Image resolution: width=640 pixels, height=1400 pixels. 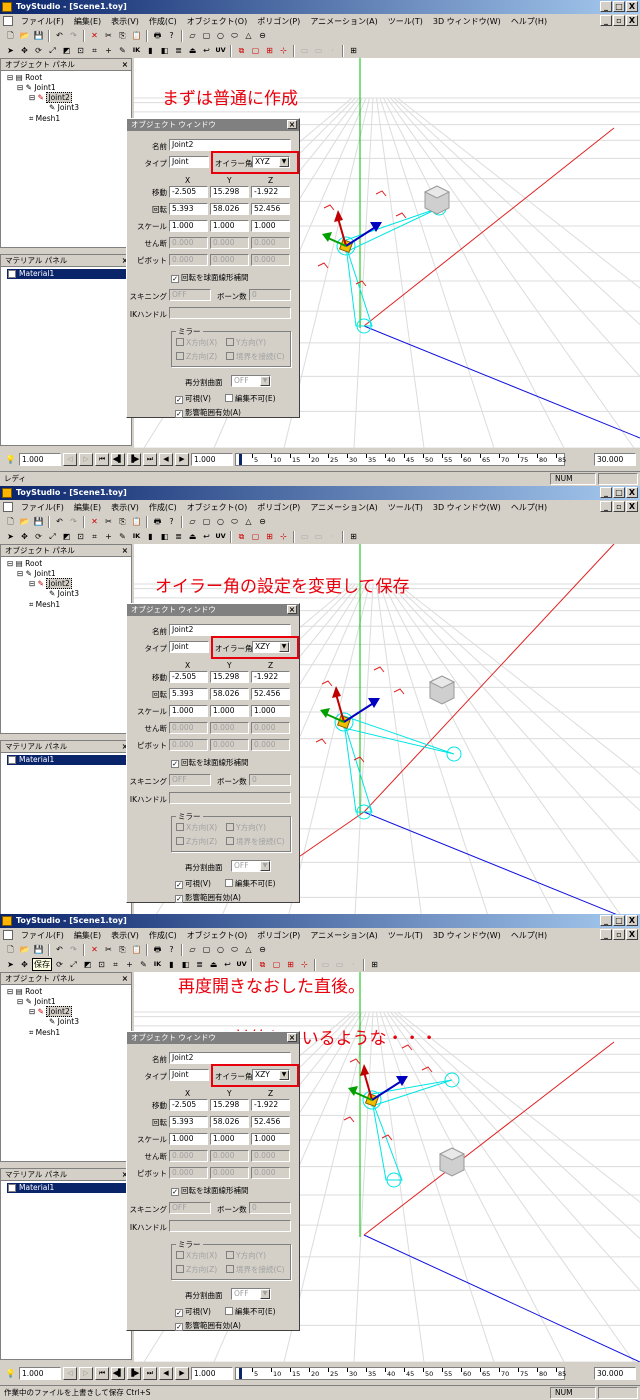 I want to click on scale-icon: ⤢, so click(x=52, y=50).